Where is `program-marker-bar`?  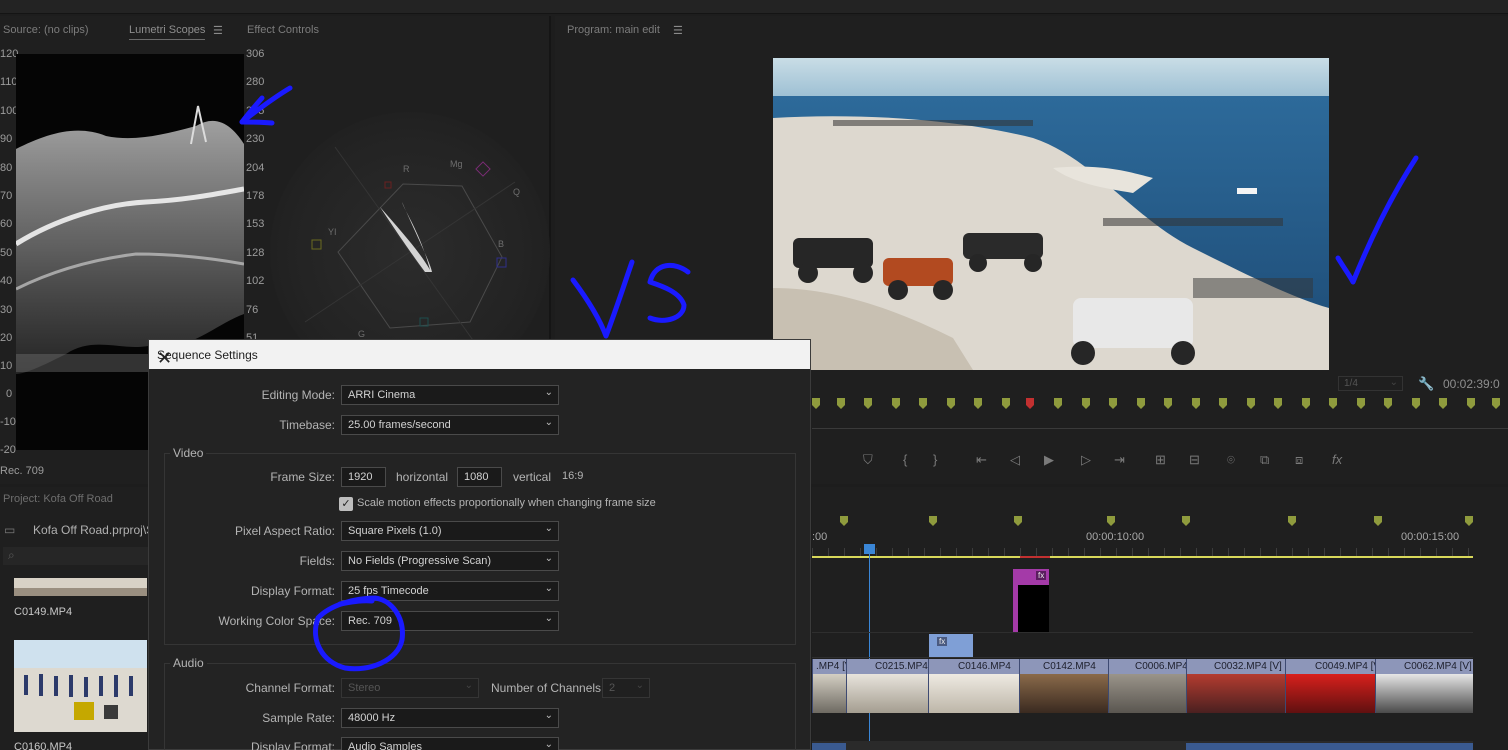
program-marker-bar is located at coordinates (1160, 405).